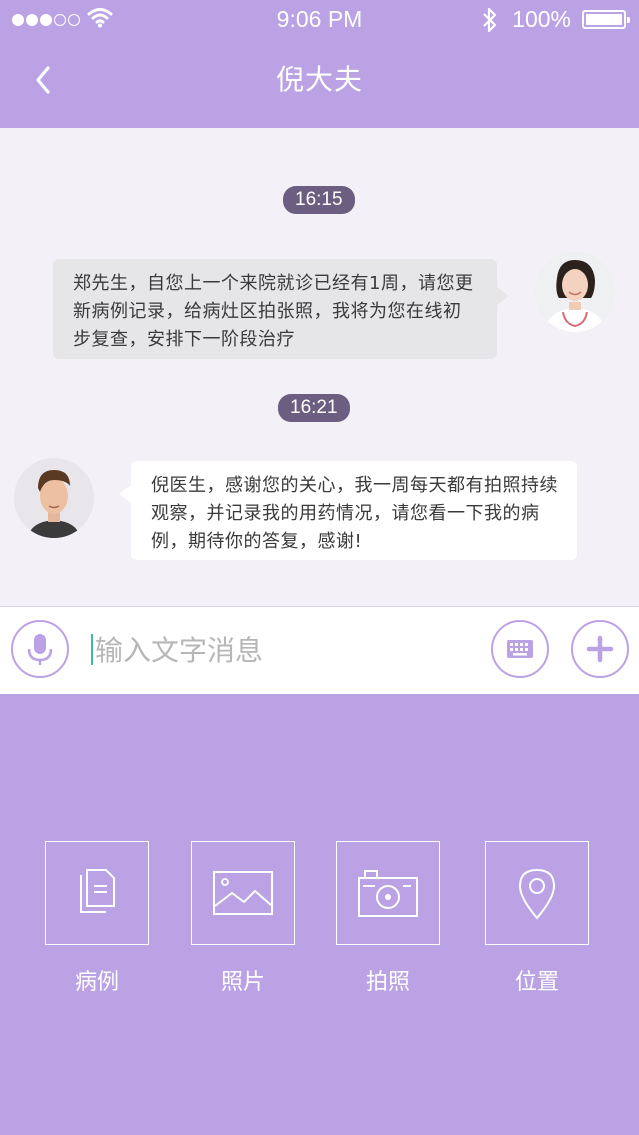  Describe the element at coordinates (92, 649) in the screenshot. I see `text-cursor` at that location.